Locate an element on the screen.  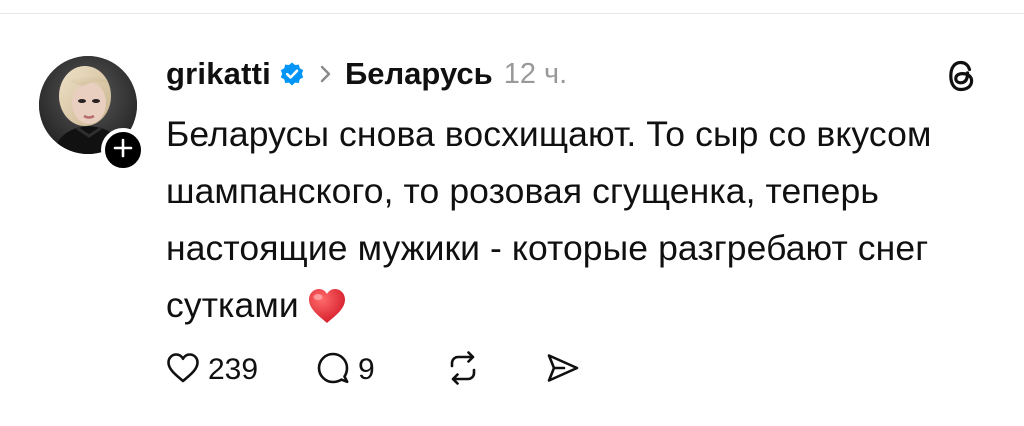
share-button is located at coordinates (563, 370).